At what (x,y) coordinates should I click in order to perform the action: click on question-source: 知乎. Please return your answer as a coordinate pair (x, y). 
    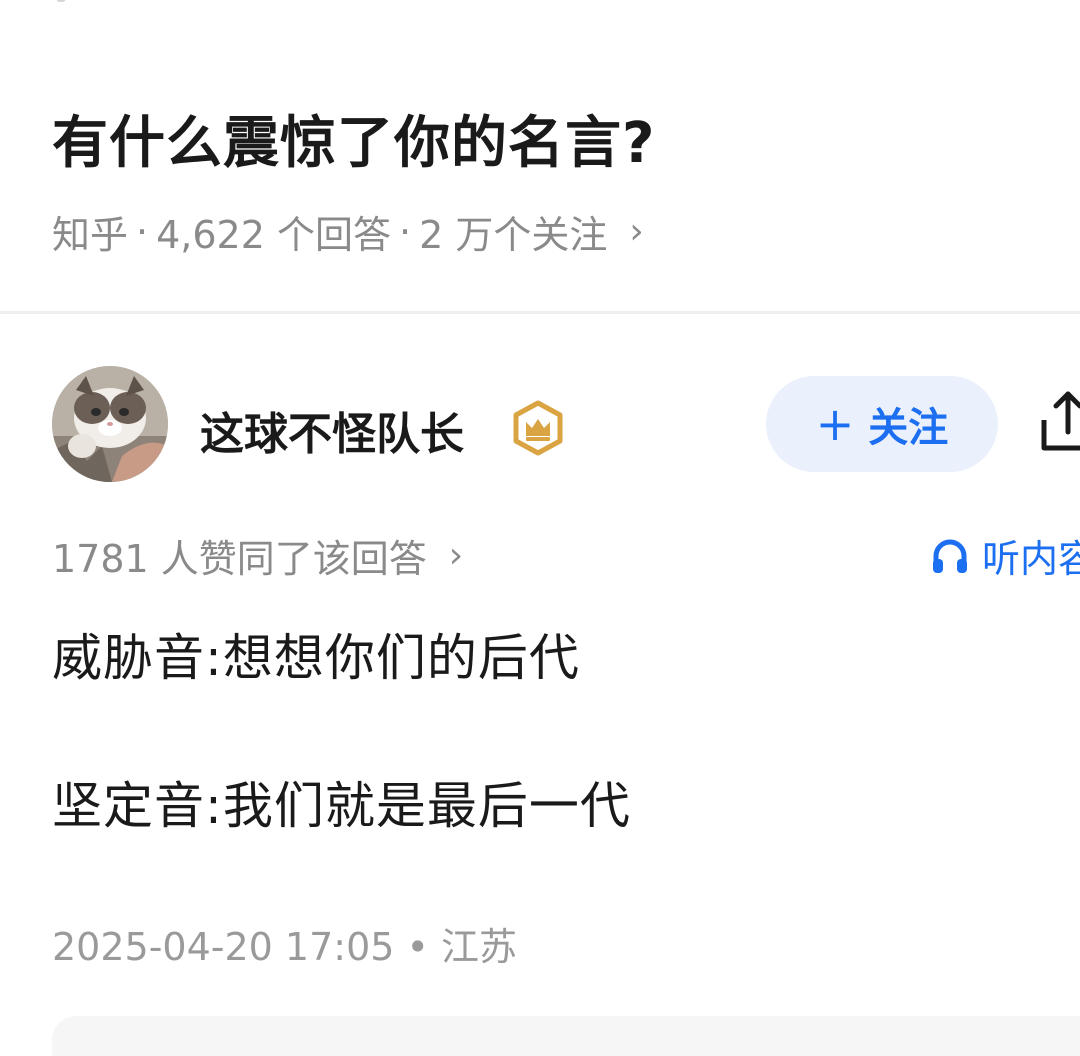
    Looking at the image, I should click on (90, 235).